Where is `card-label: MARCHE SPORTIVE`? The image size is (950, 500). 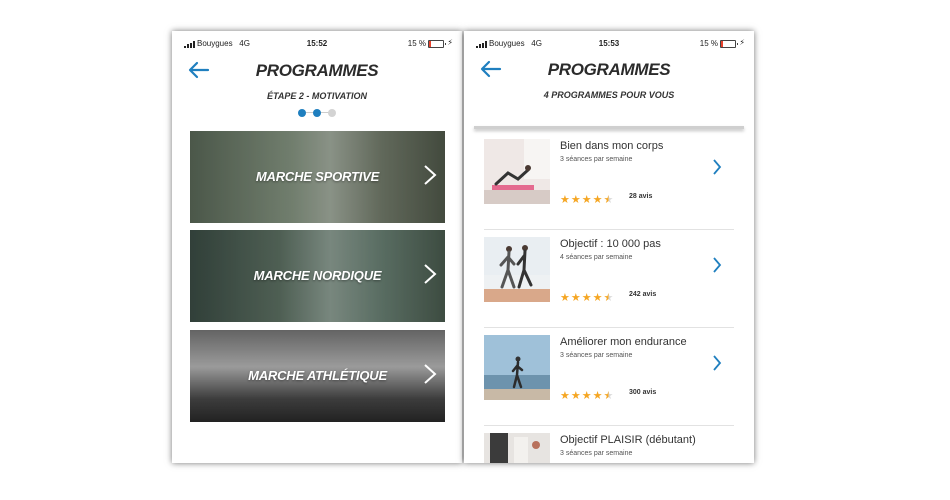 card-label: MARCHE SPORTIVE is located at coordinates (317, 176).